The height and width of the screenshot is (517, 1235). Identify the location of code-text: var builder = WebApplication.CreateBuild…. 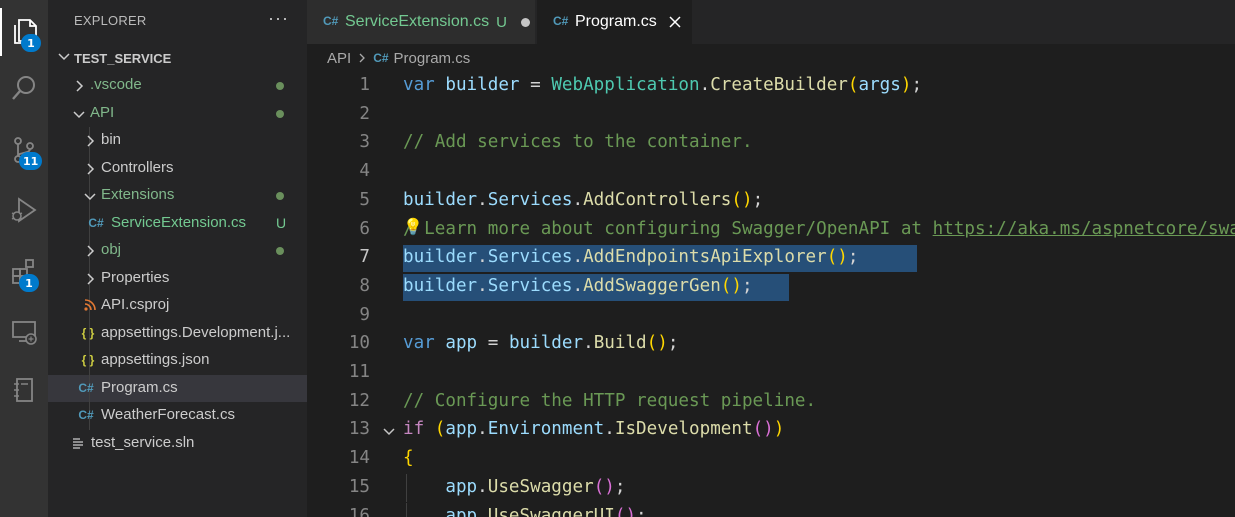
(663, 85).